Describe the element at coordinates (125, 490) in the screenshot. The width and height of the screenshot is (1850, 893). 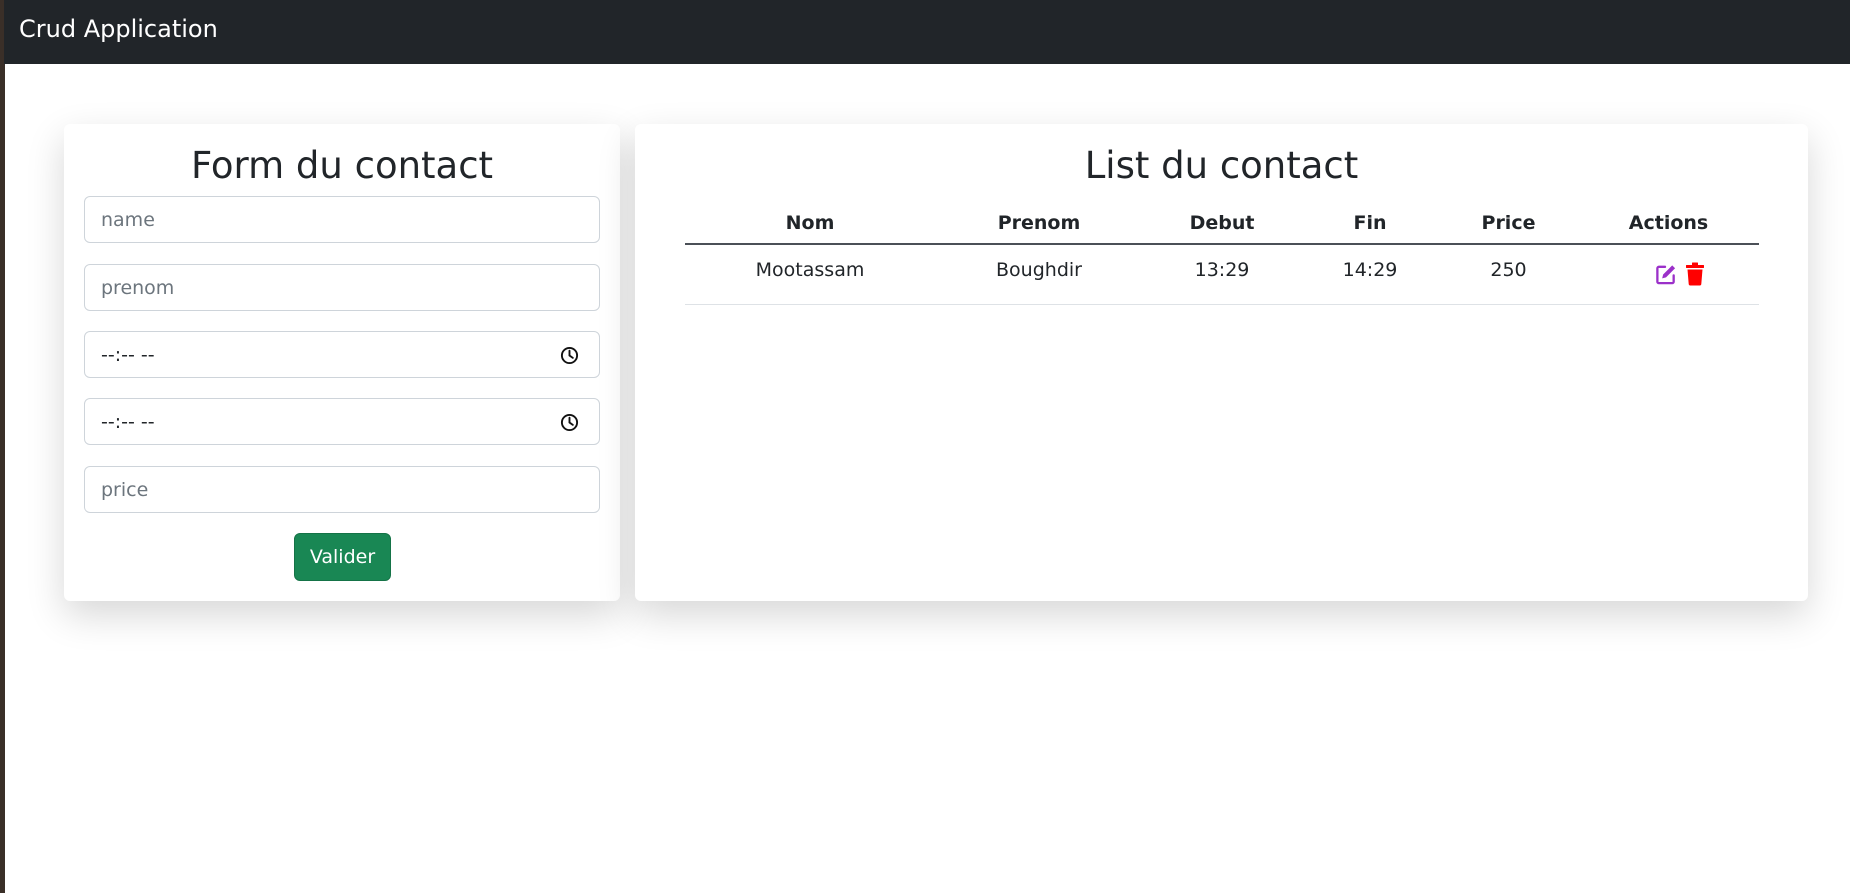
I see `price-placeholder: price` at that location.